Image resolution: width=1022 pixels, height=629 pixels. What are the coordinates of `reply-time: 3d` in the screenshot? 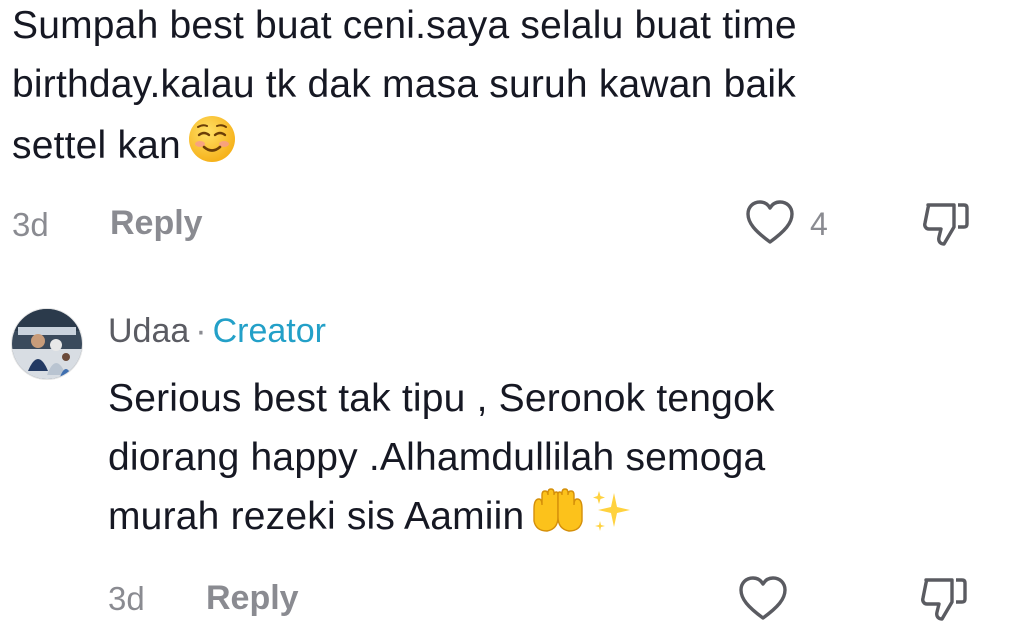 It's located at (126, 598).